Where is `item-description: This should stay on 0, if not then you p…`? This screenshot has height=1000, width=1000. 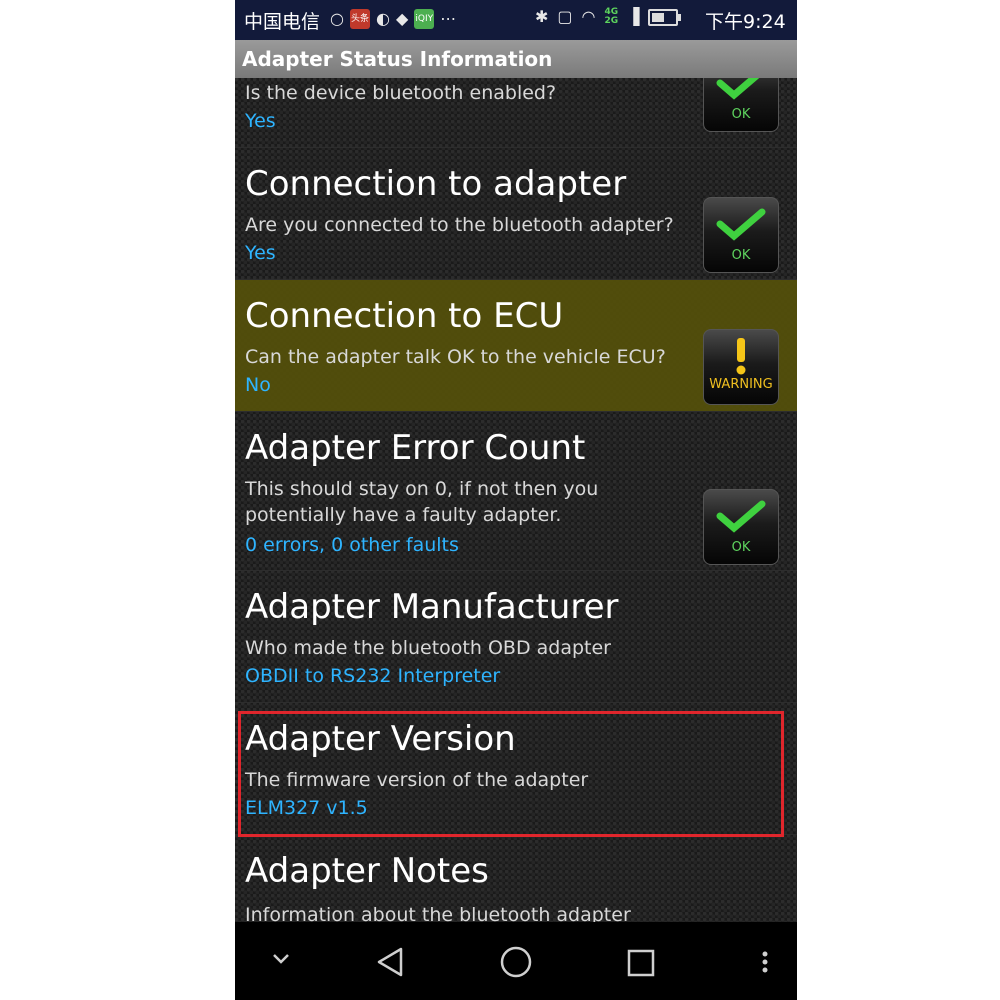 item-description: This should stay on 0, if not then you p… is located at coordinates (422, 502).